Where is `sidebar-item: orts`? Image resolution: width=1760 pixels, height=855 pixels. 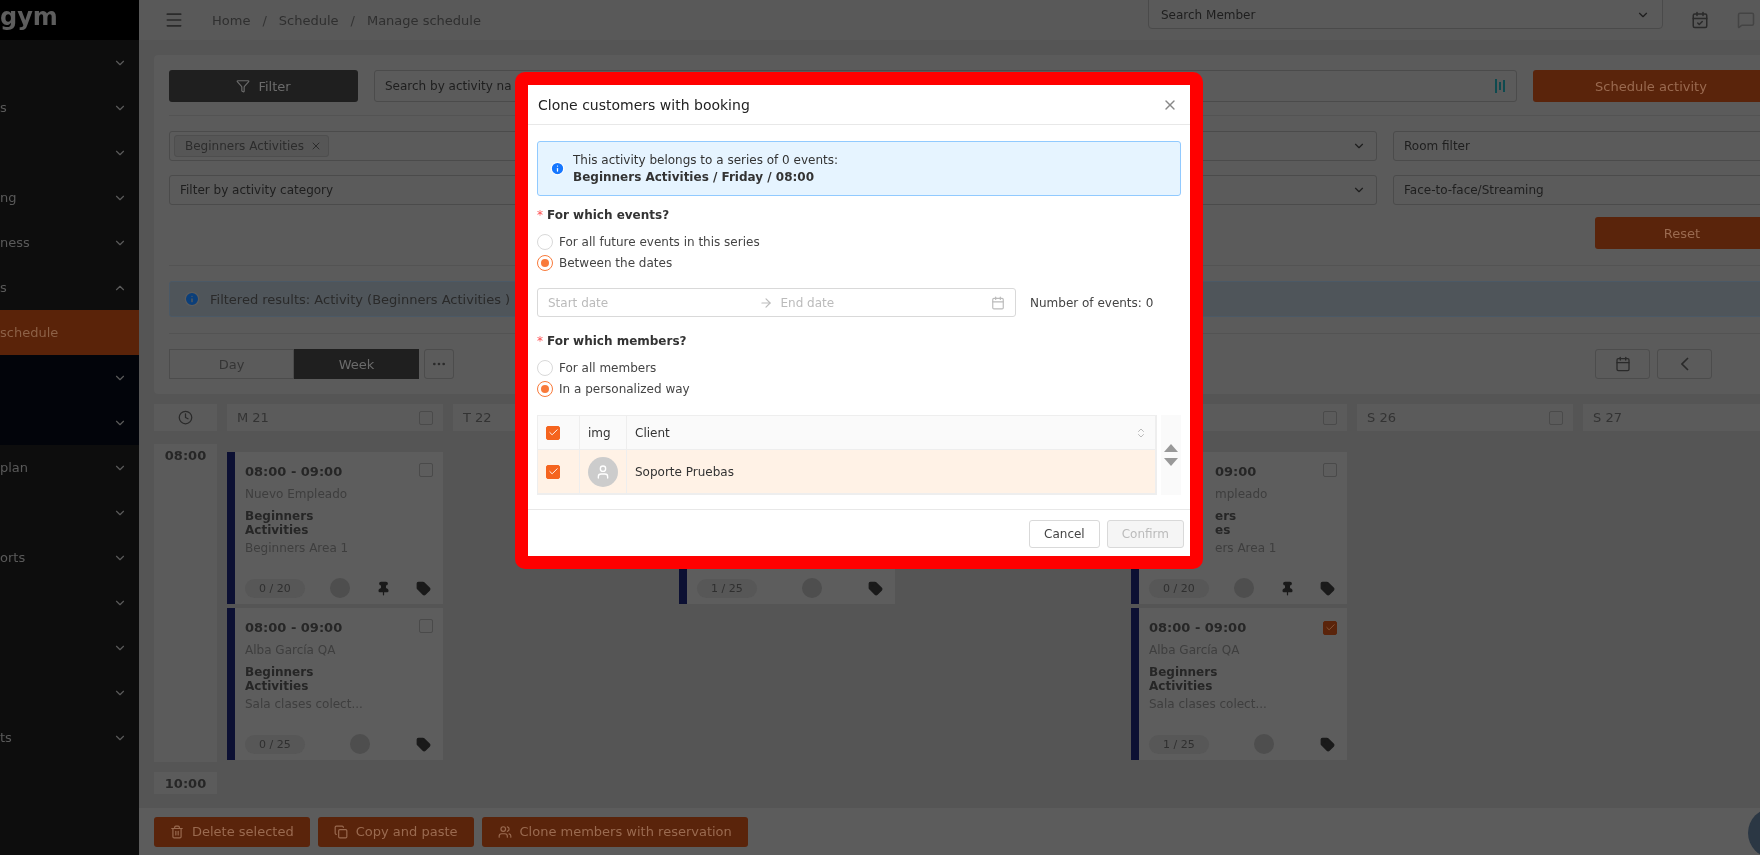
sidebar-item: orts is located at coordinates (69, 557).